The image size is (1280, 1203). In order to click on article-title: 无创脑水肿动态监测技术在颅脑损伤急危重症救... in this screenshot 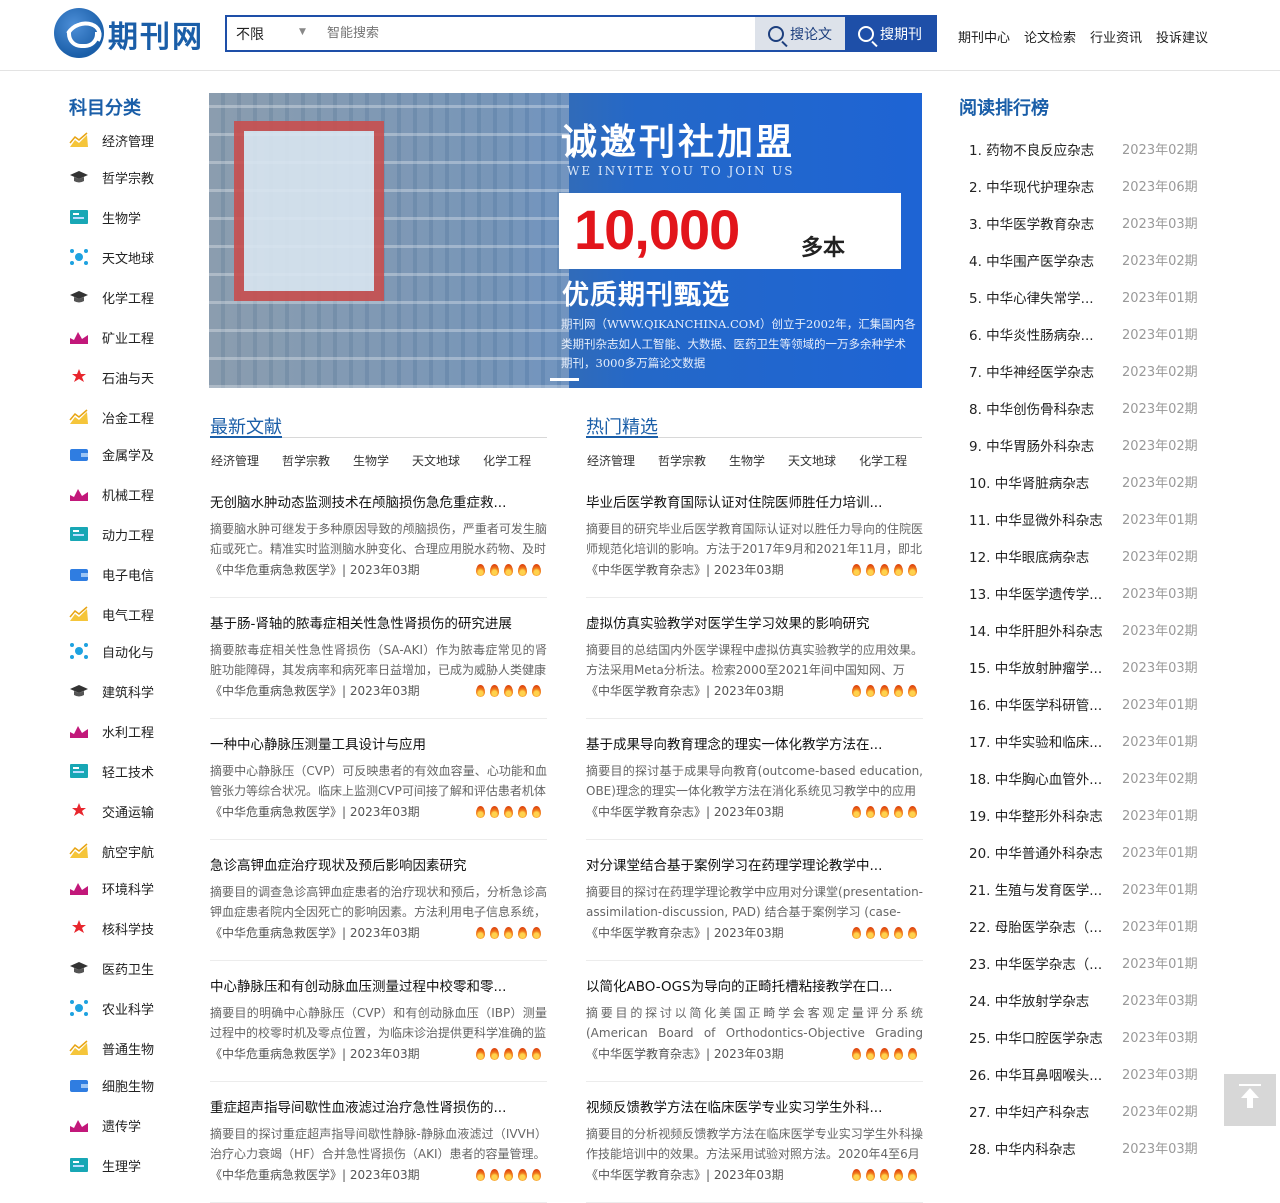, I will do `click(378, 501)`.